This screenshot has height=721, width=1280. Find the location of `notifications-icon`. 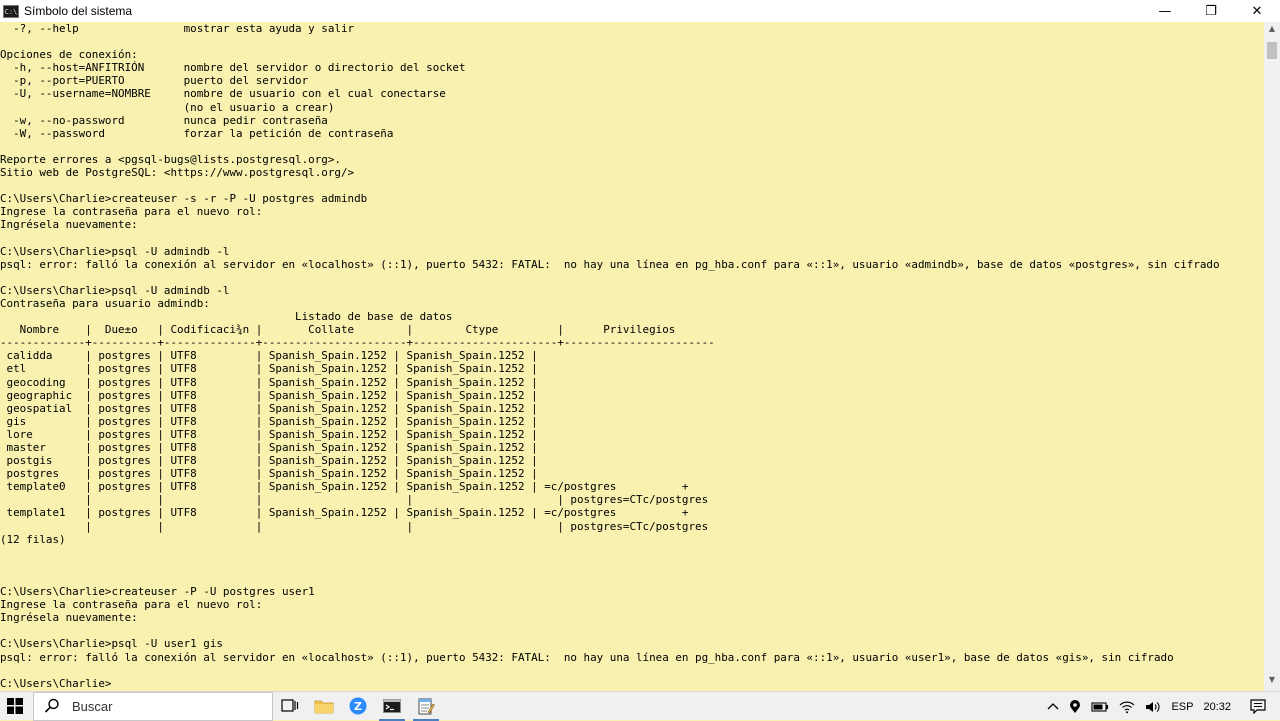

notifications-icon is located at coordinates (1258, 706).